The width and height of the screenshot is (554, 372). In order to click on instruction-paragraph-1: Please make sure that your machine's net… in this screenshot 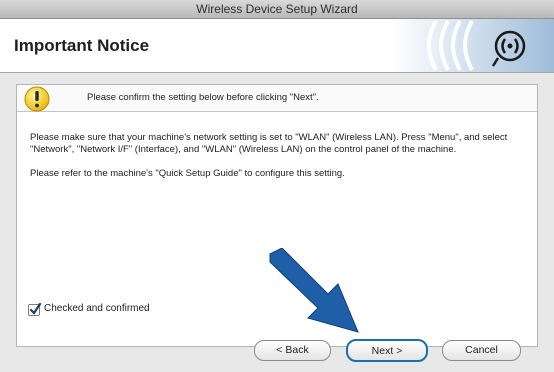, I will do `click(269, 143)`.